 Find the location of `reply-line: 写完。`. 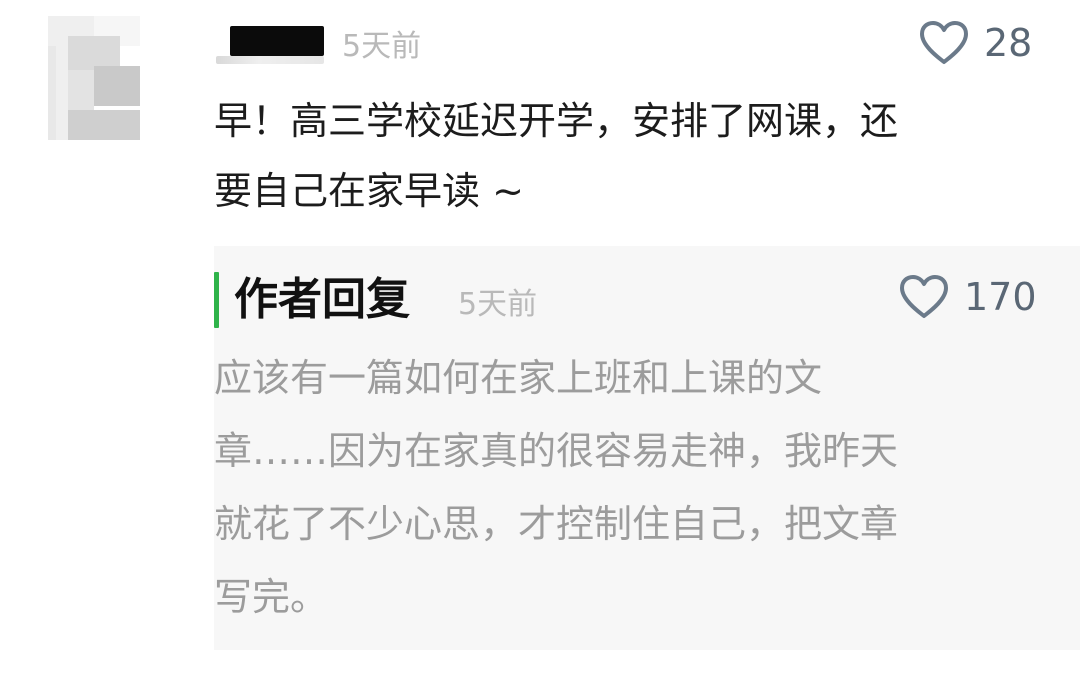

reply-line: 写完。 is located at coordinates (271, 597).